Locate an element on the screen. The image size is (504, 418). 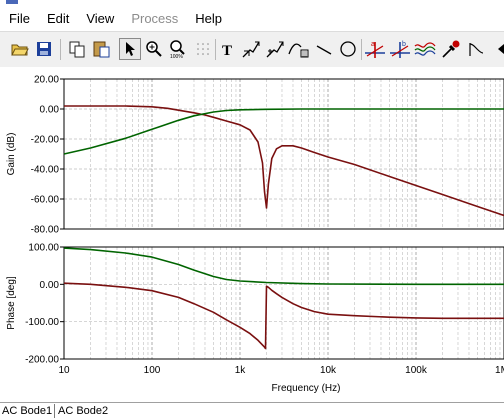
curve-fit-icon is located at coordinates (299, 49).